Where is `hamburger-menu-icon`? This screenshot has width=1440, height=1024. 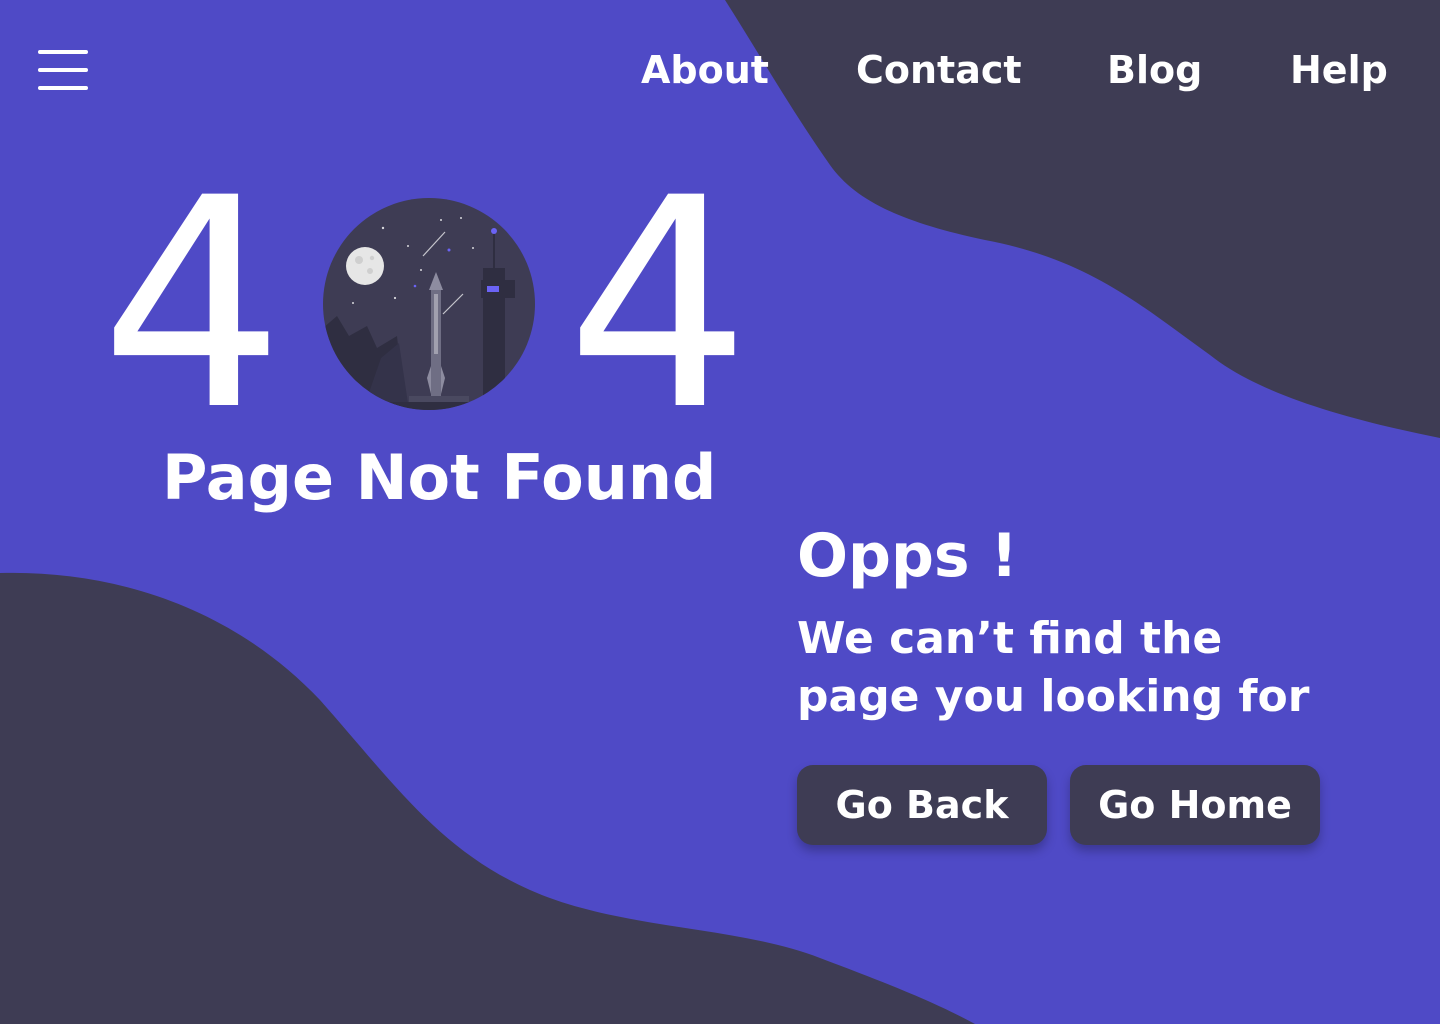
hamburger-menu-icon is located at coordinates (63, 70).